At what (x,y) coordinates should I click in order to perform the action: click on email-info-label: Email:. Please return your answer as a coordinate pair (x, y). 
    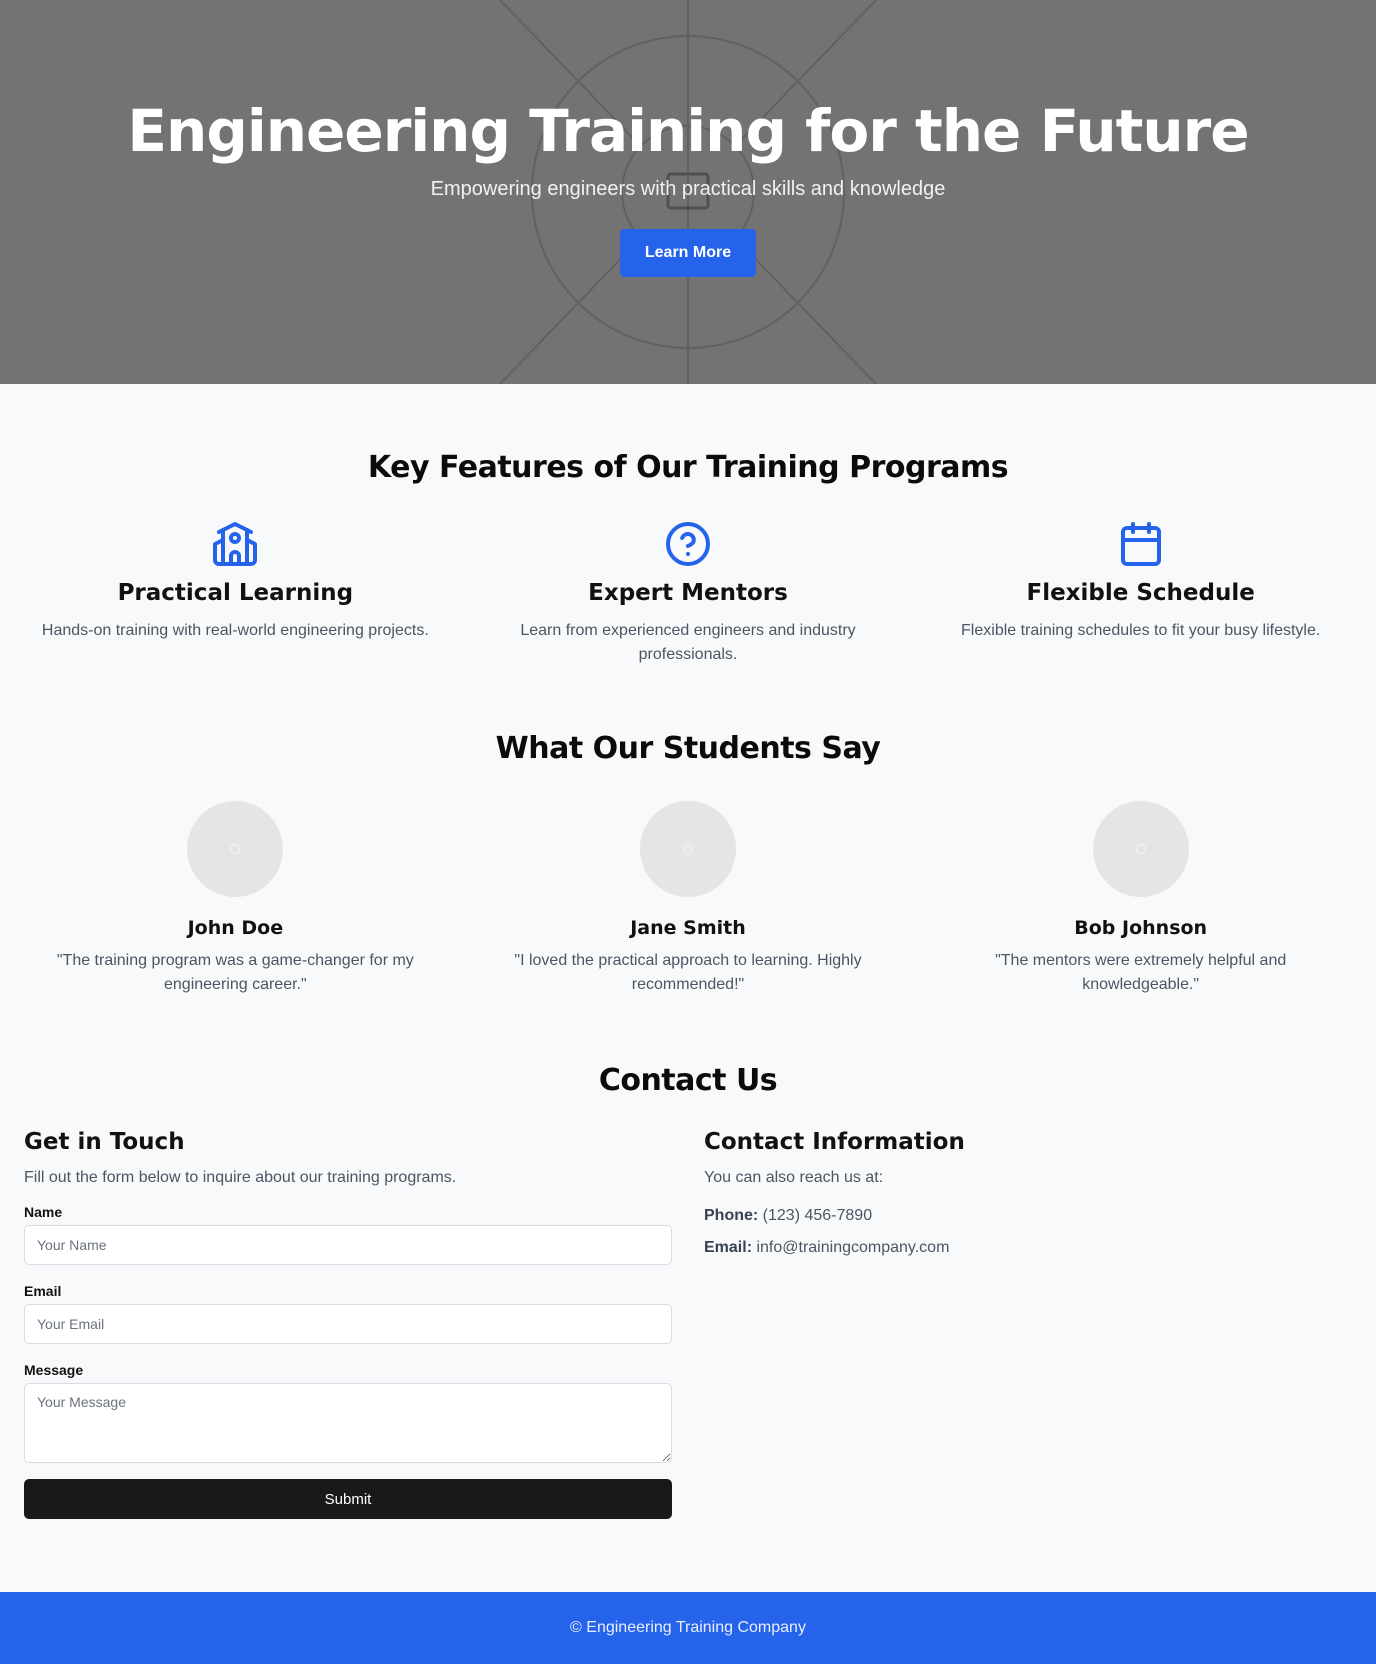
    Looking at the image, I should click on (728, 1247).